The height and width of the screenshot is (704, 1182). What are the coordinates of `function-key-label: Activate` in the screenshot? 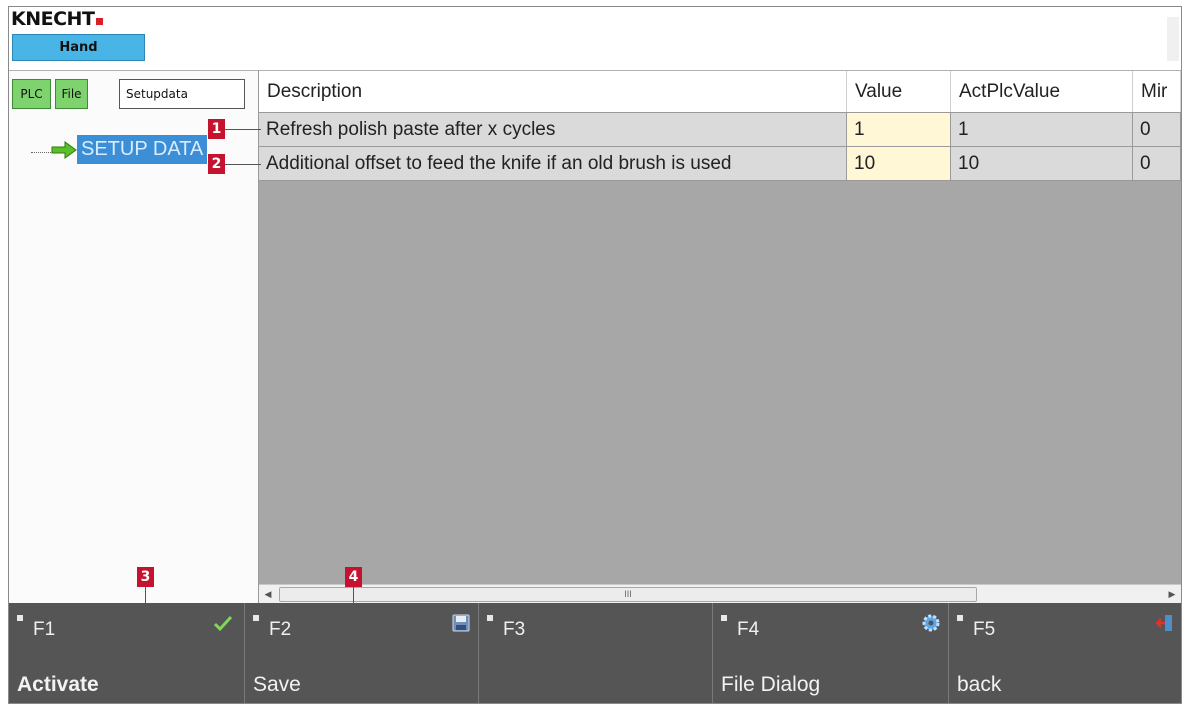 It's located at (58, 684).